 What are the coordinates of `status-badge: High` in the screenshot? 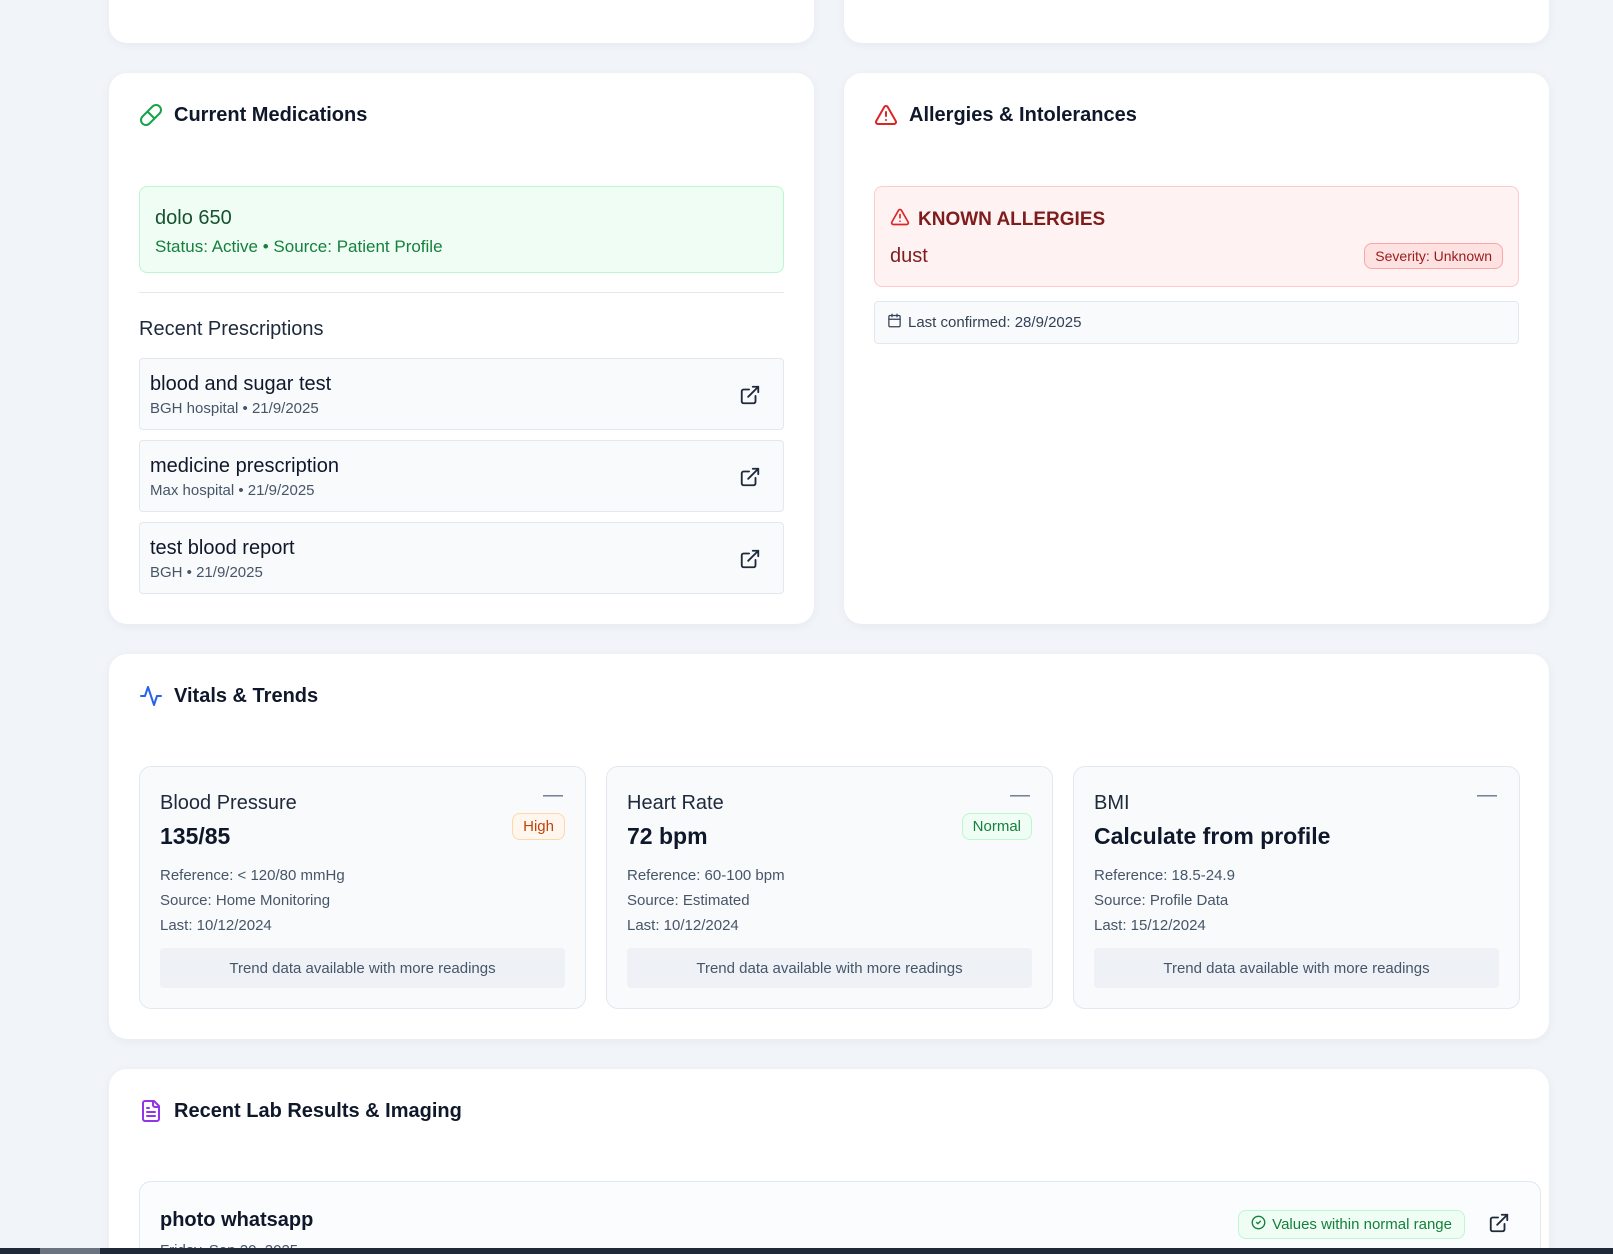 It's located at (538, 826).